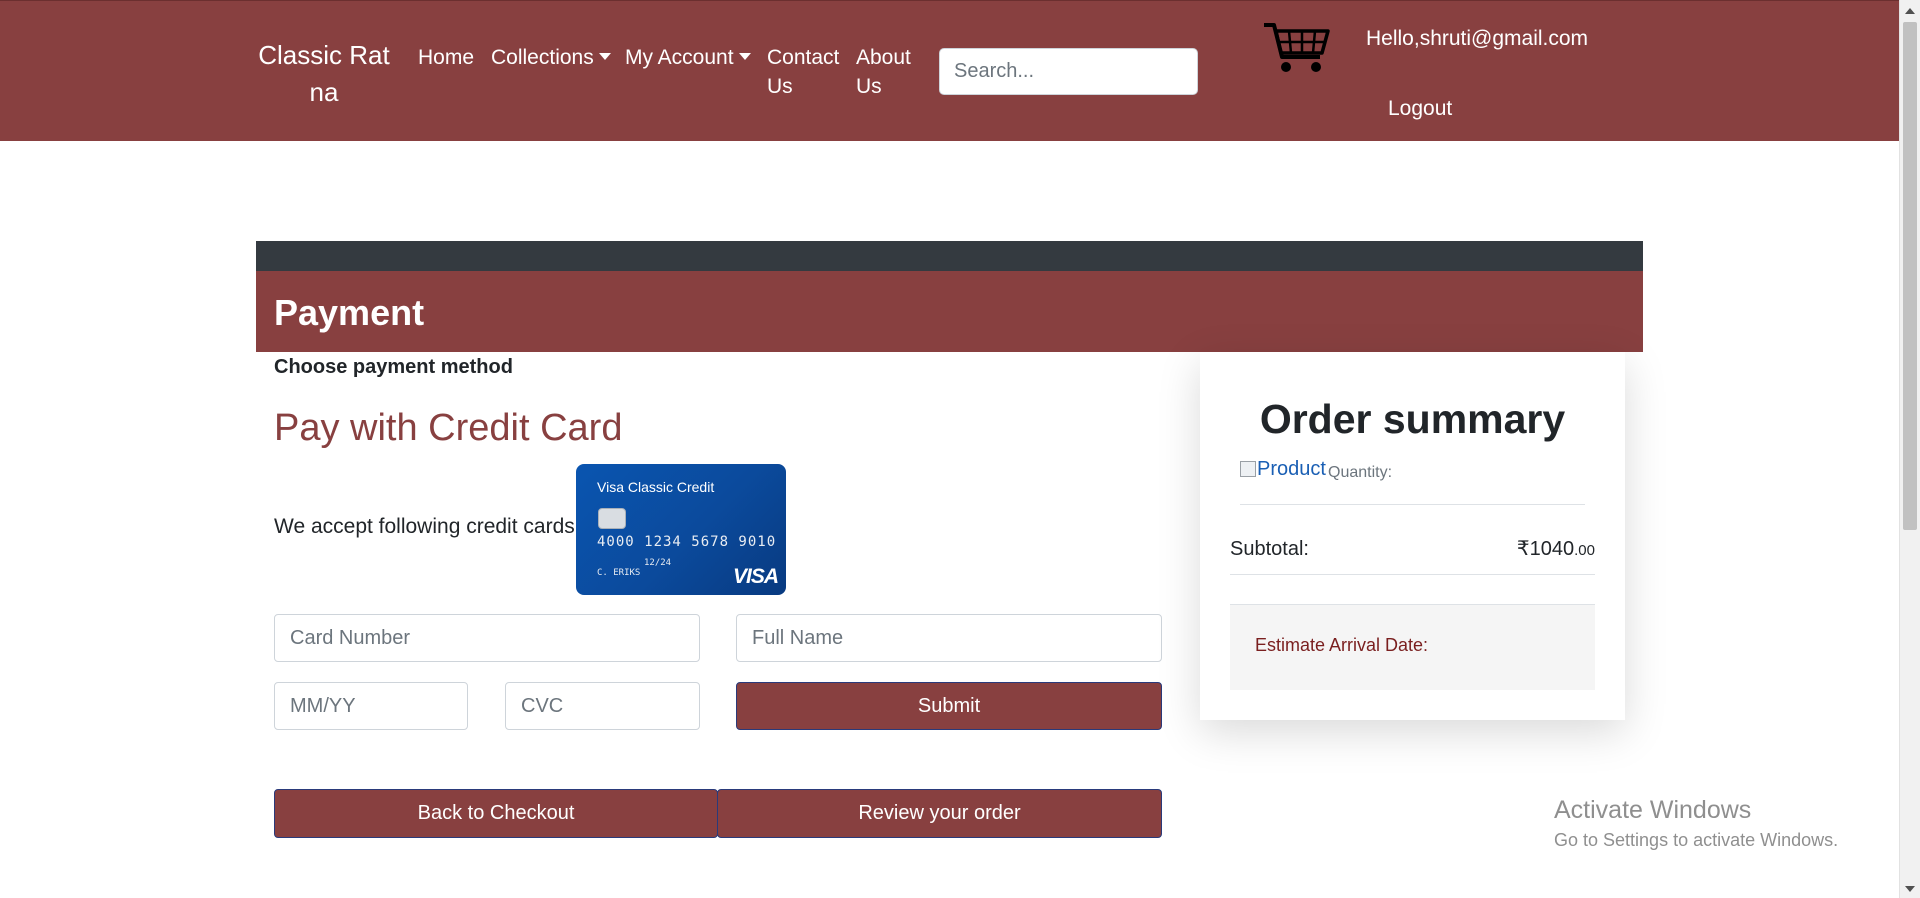  Describe the element at coordinates (612, 518) in the screenshot. I see `chip-icon` at that location.